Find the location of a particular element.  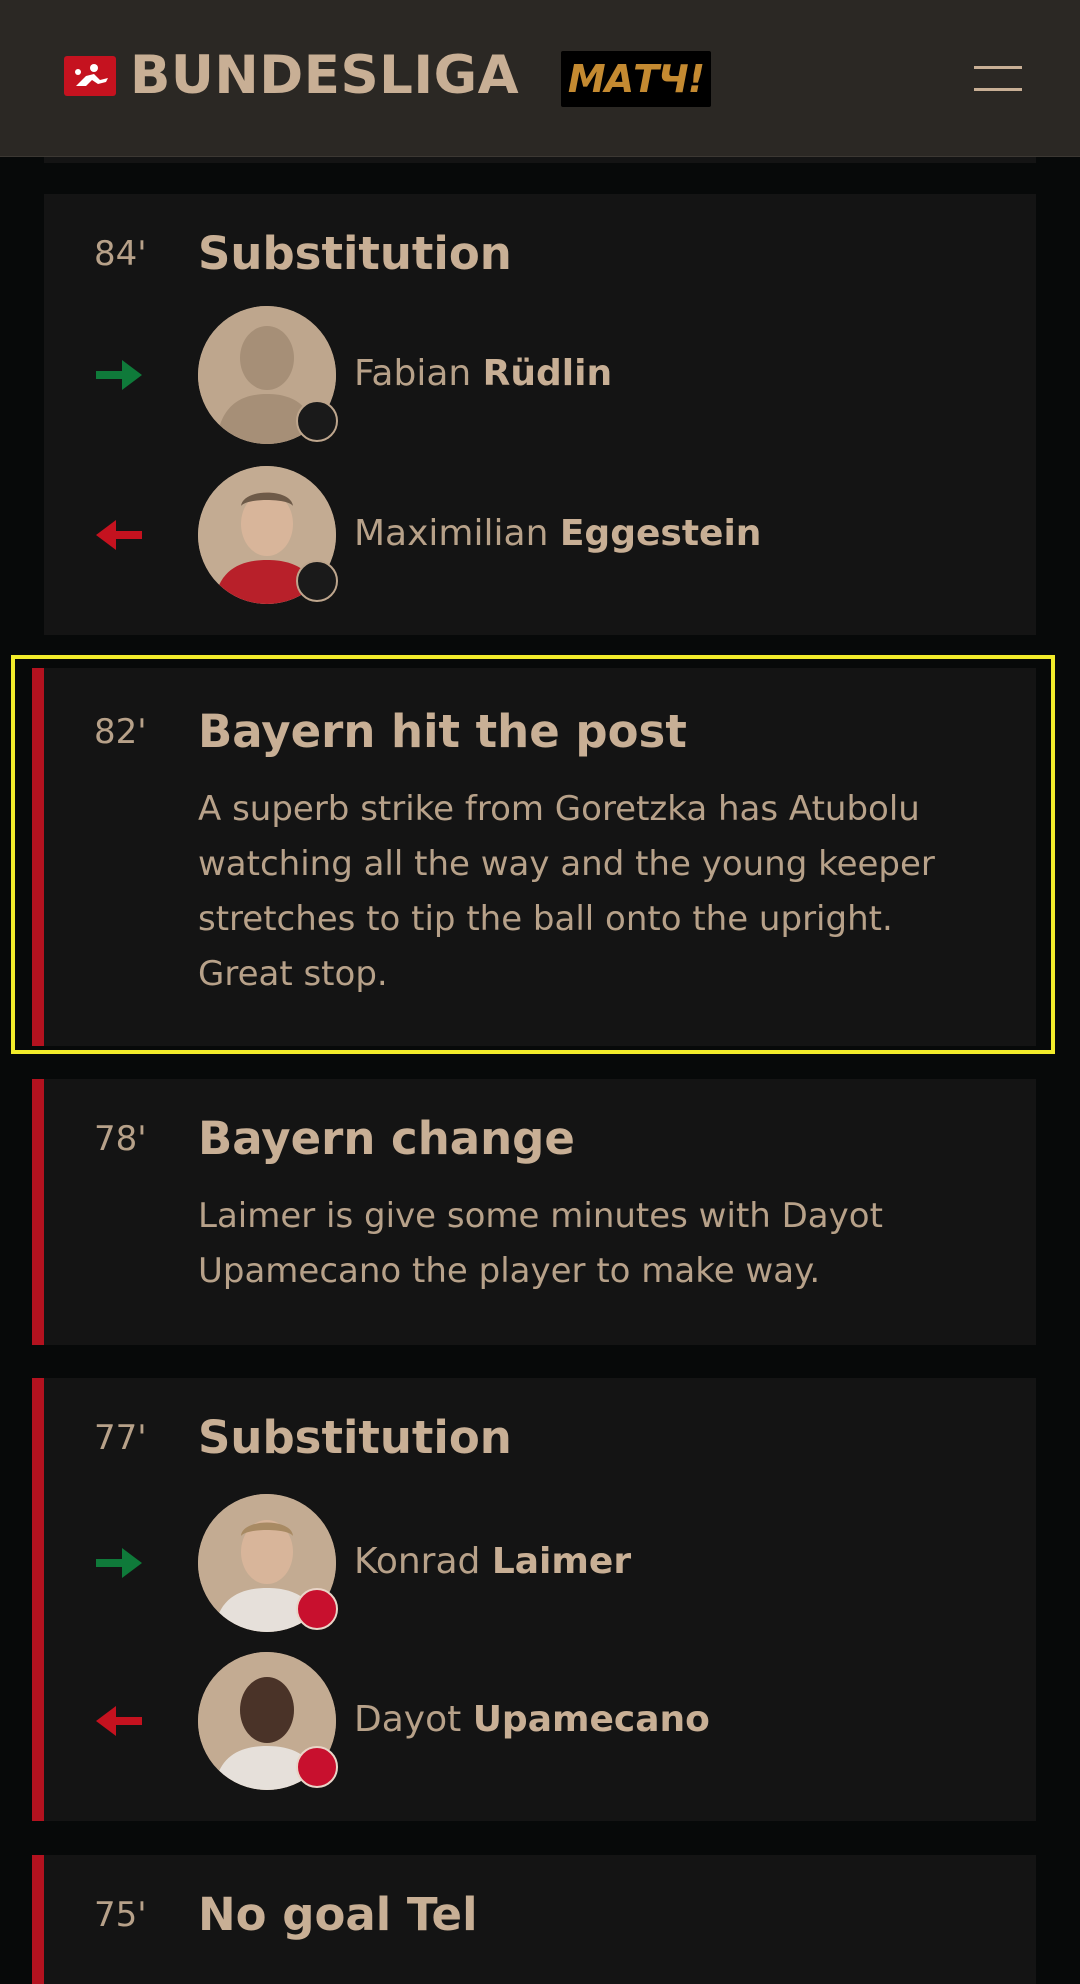

player-name: Konrad Laimer is located at coordinates (492, 1562).